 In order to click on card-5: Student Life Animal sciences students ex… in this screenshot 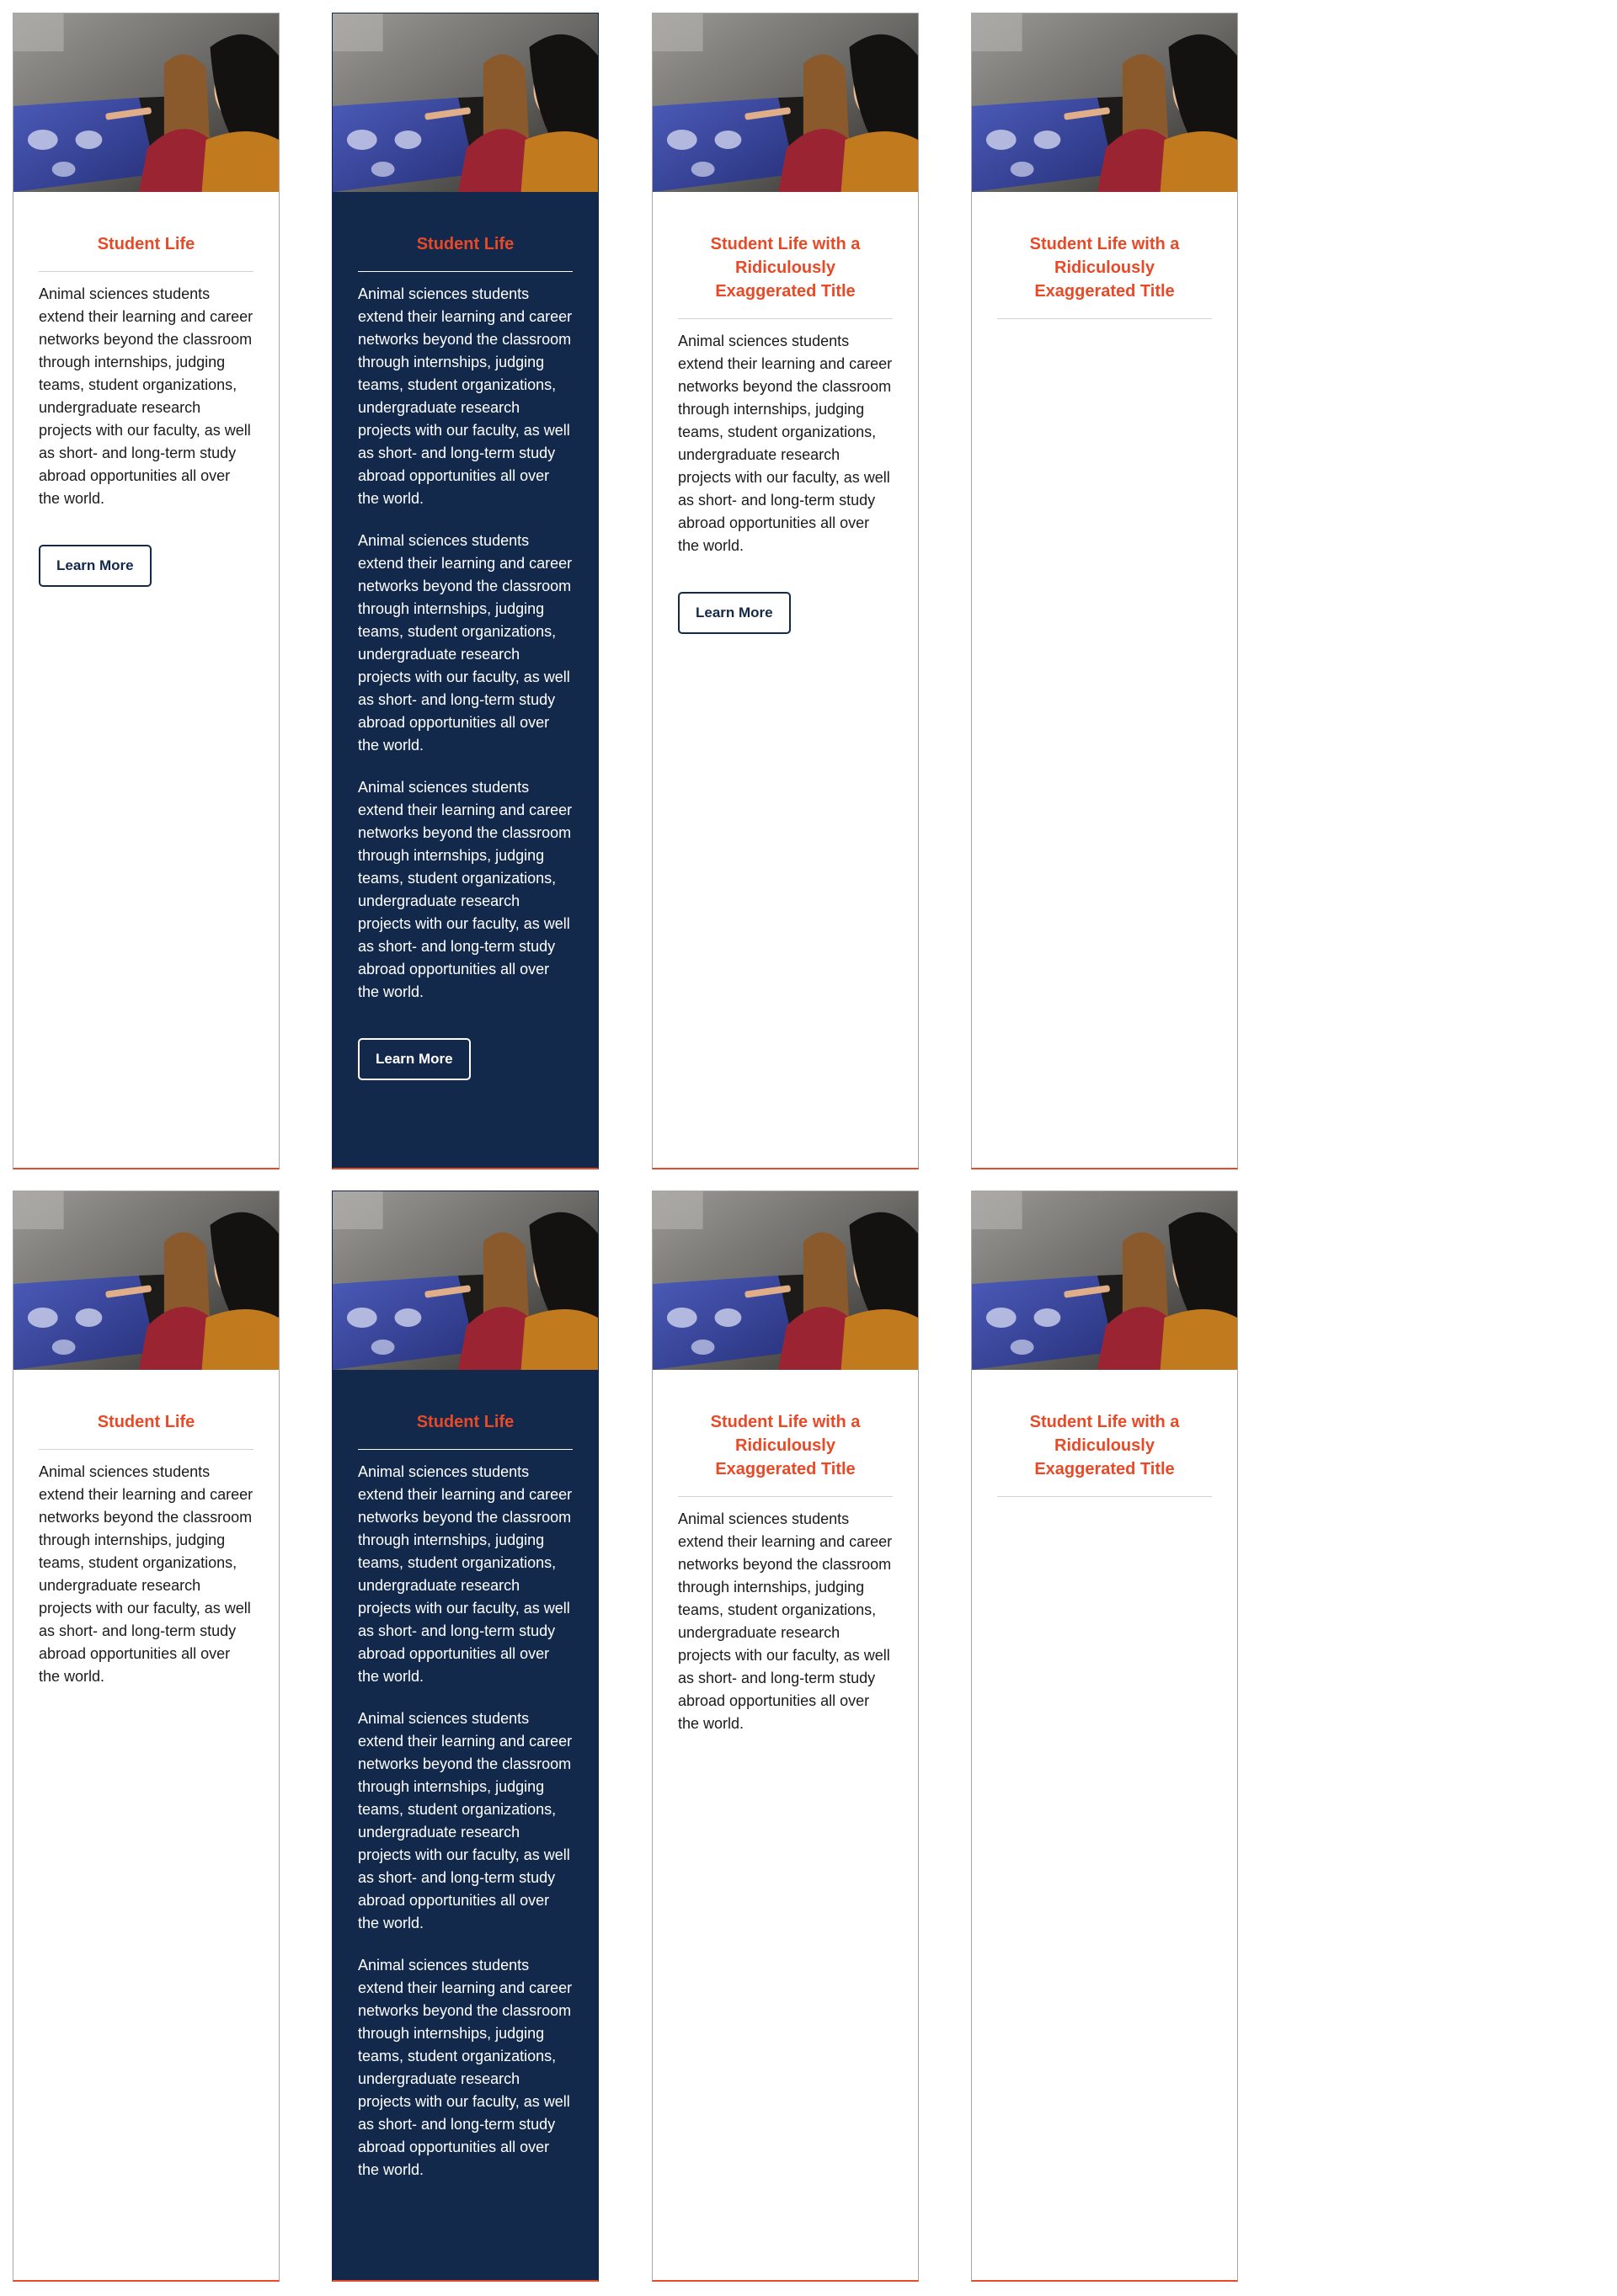, I will do `click(146, 1736)`.